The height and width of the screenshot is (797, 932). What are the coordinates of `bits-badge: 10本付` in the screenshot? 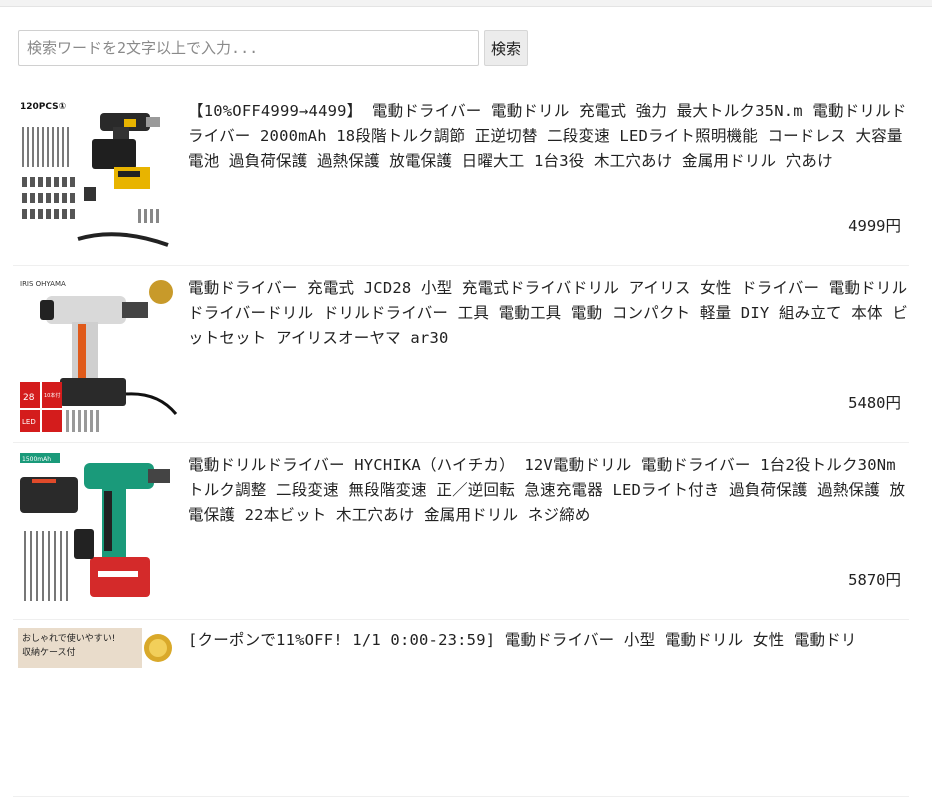 It's located at (52, 395).